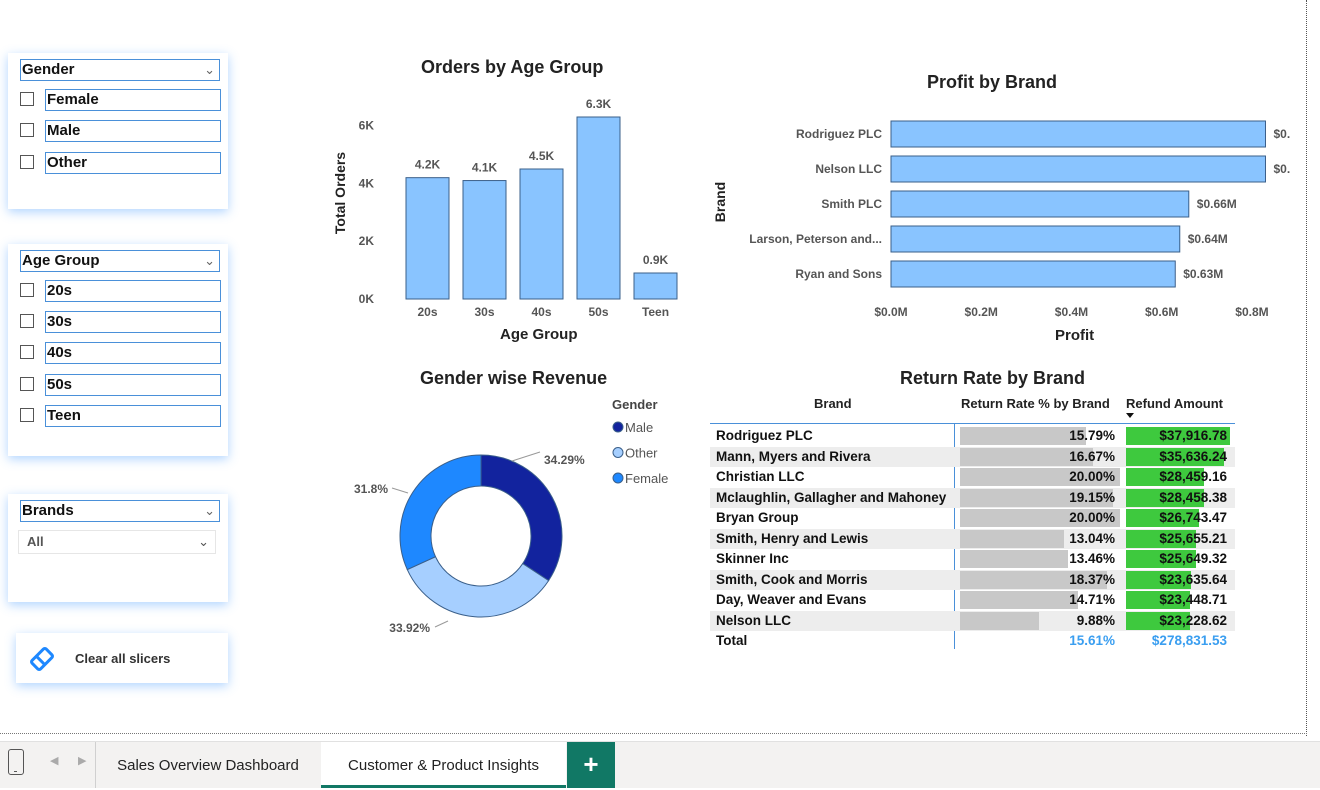 Image resolution: width=1320 pixels, height=790 pixels. What do you see at coordinates (122, 658) in the screenshot?
I see `clear-all-slicers-button: Clear all slicers` at bounding box center [122, 658].